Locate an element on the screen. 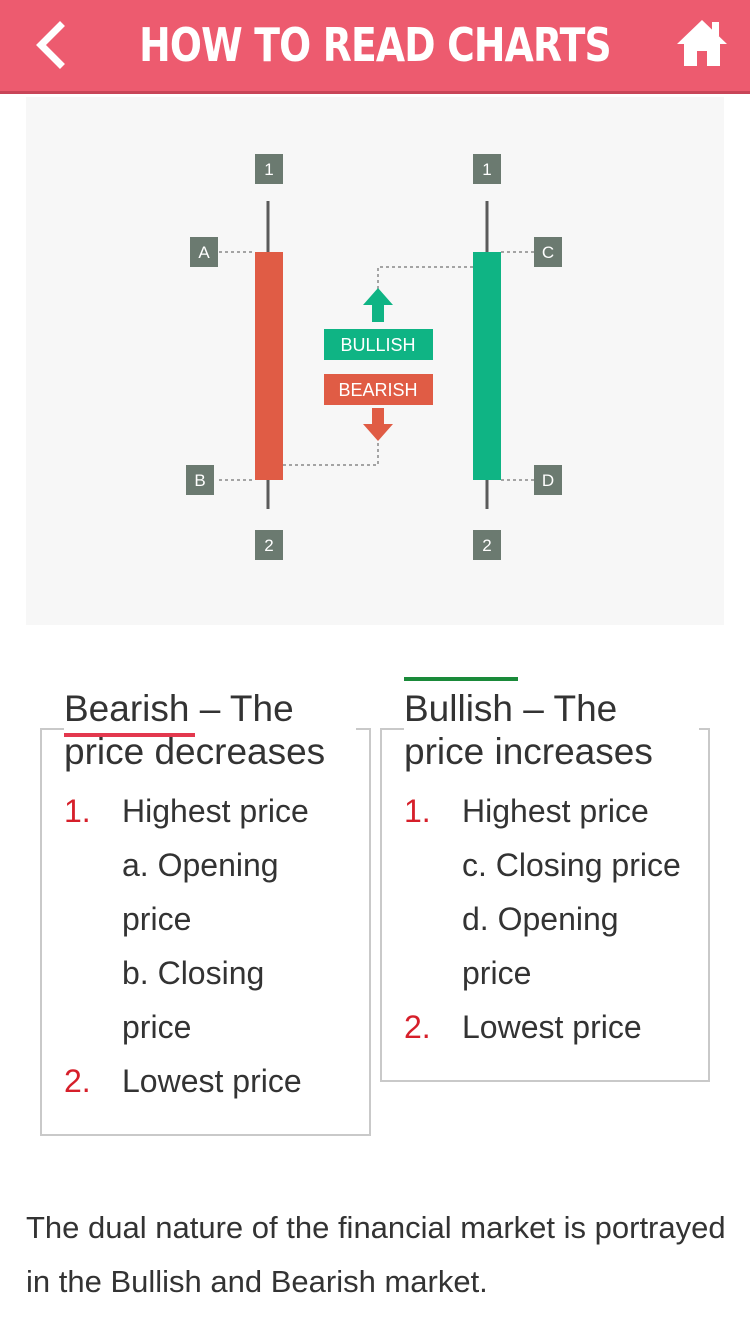  page-title: HOW TO READ CHARTS is located at coordinates (375, 45).